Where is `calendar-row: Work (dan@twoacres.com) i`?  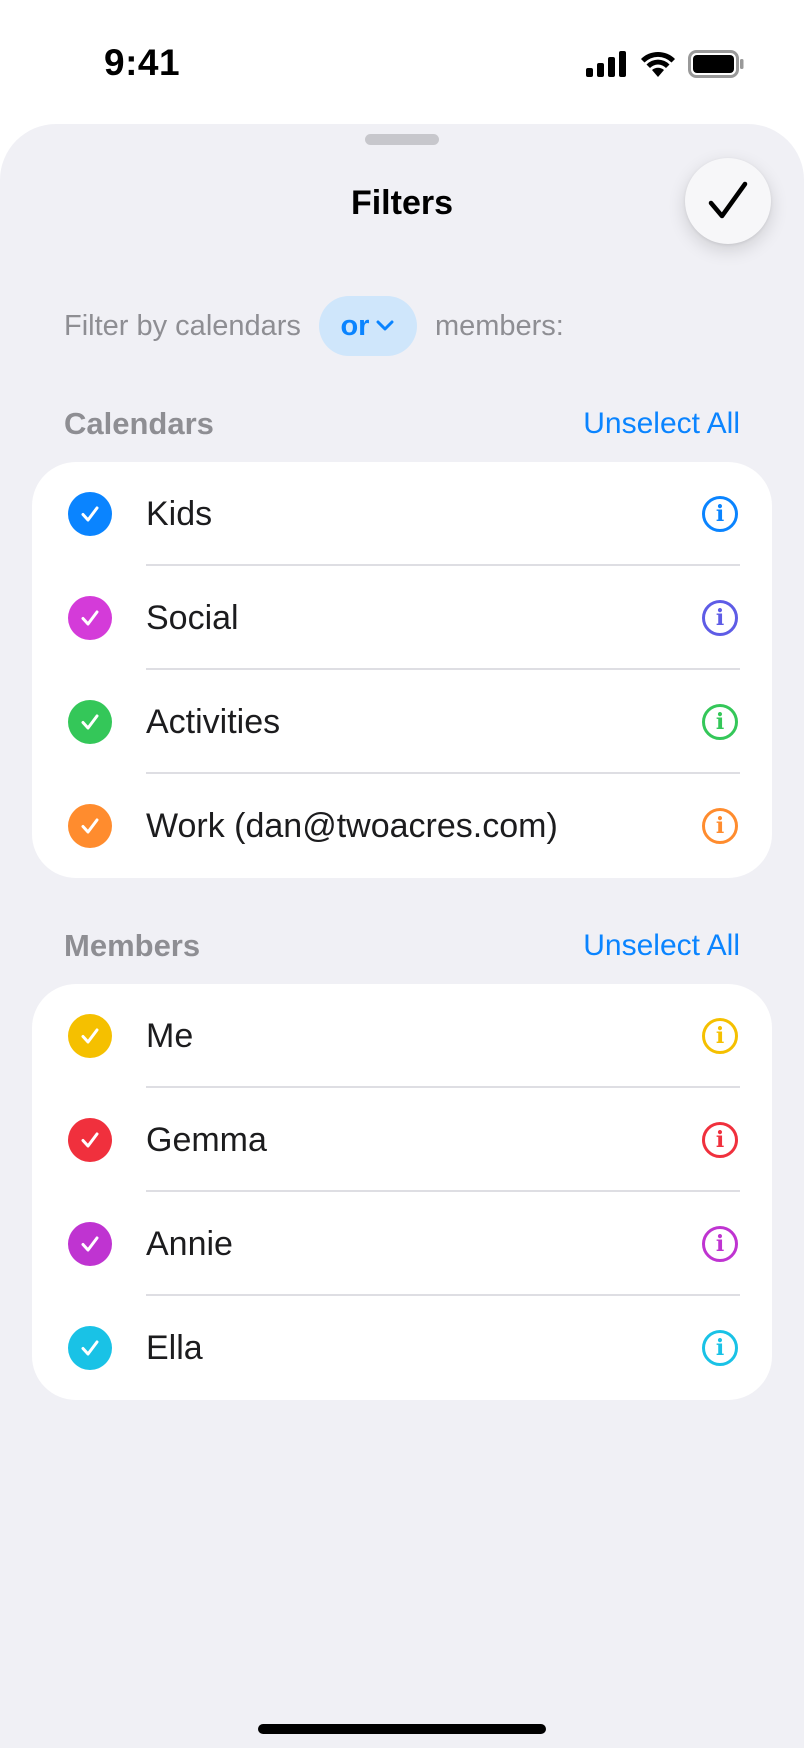
calendar-row: Work (dan@twoacres.com) i is located at coordinates (402, 826).